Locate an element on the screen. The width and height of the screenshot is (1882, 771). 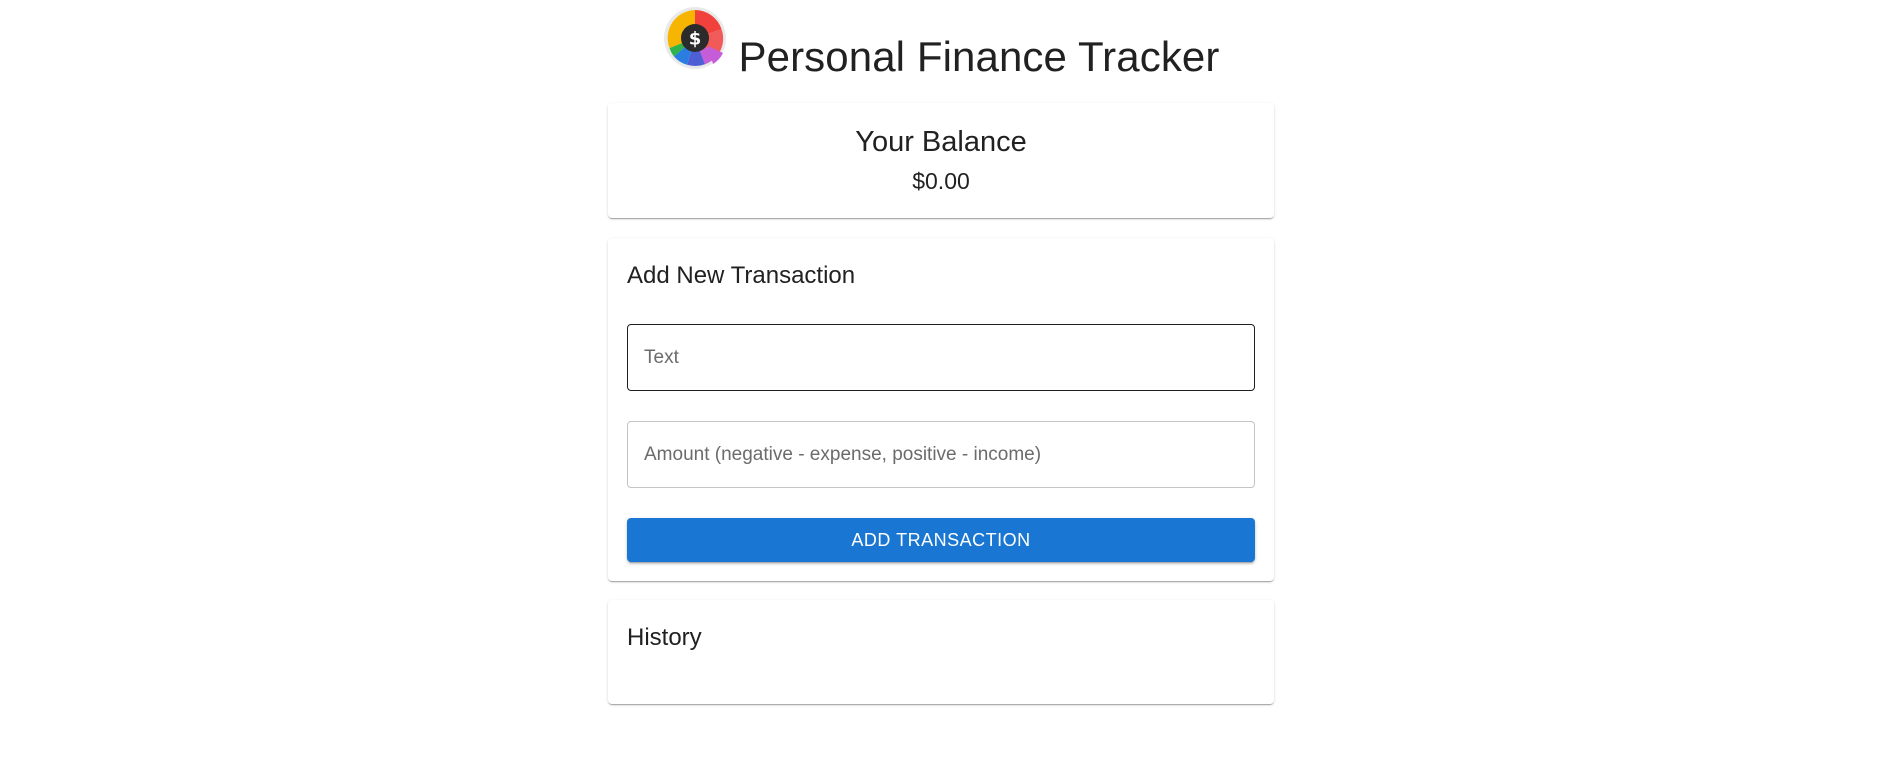
history-card: History is located at coordinates (941, 652).